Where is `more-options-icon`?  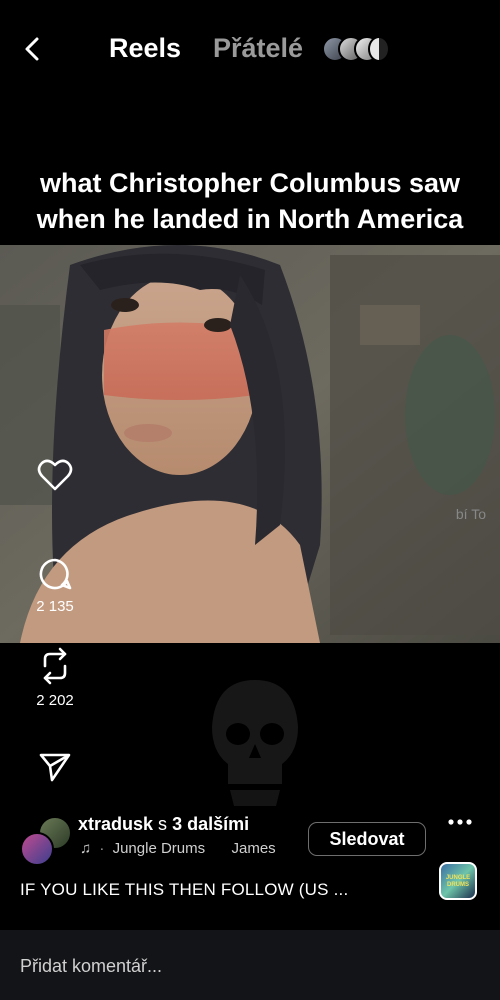 more-options-icon is located at coordinates (460, 822).